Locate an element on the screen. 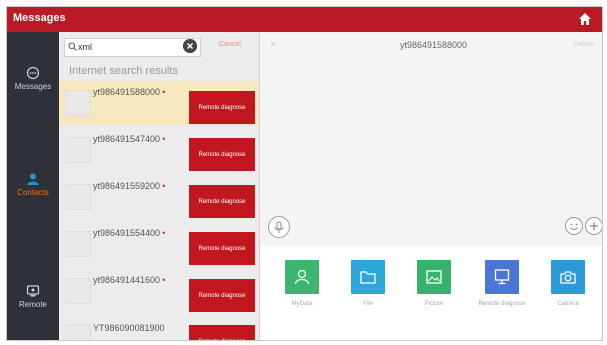 The image size is (607, 345). contact-id: yt986491588000 is located at coordinates (127, 92).